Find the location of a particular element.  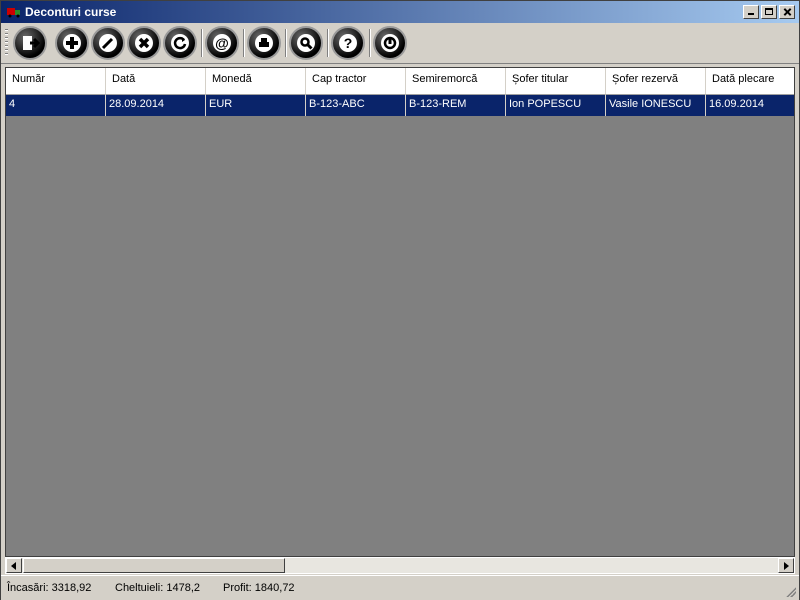

truck-app-icon is located at coordinates (13, 13).